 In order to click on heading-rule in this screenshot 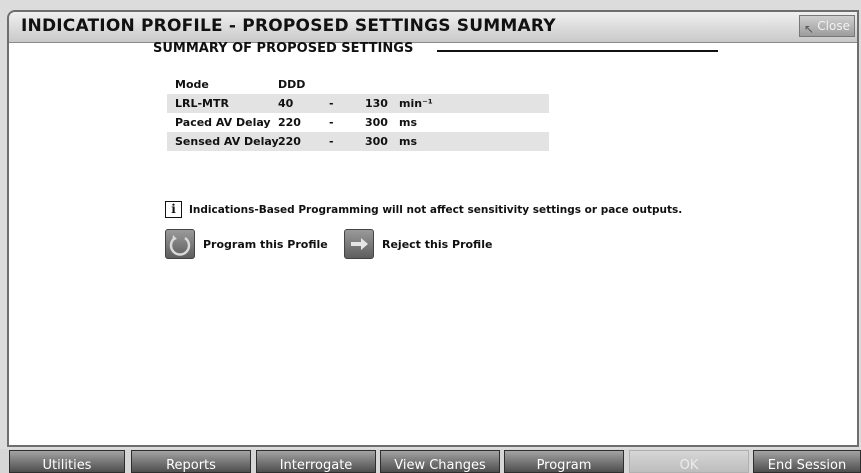, I will do `click(577, 51)`.